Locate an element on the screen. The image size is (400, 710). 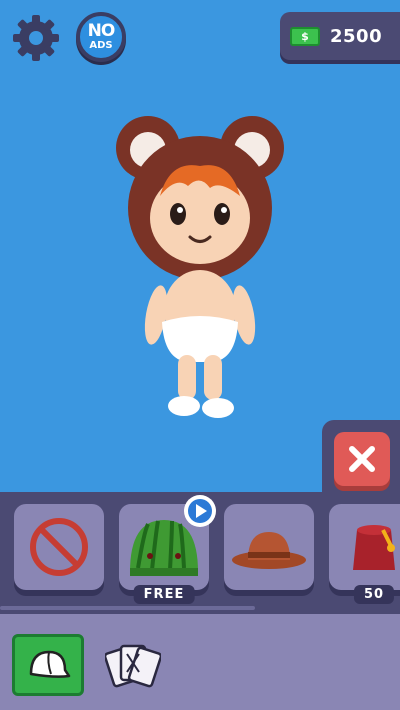
cap-icon is located at coordinates (50, 664).